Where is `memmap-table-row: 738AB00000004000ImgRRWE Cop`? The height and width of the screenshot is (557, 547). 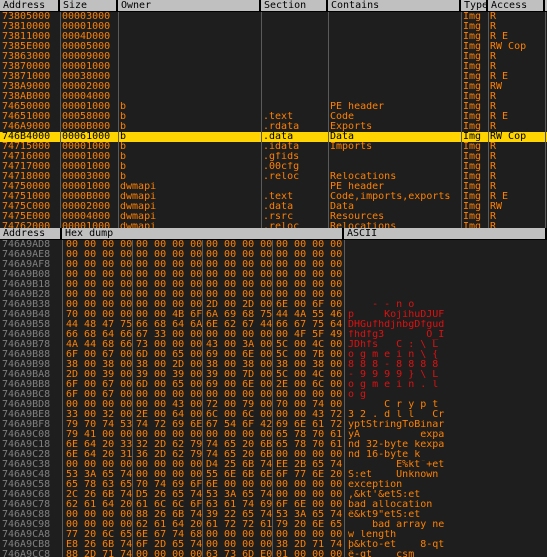 memmap-table-row: 738AB00000004000ImgRRWE Cop is located at coordinates (273, 97).